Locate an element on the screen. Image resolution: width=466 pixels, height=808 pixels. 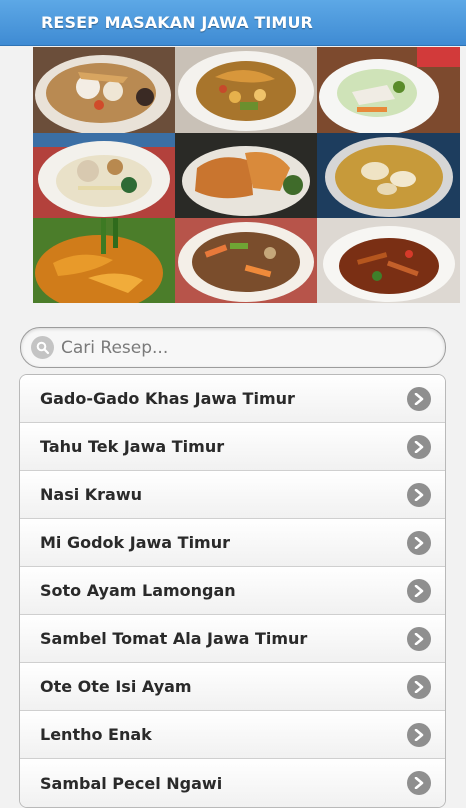
recipe-label: Mi Godok Jawa Timur is located at coordinates (135, 542).